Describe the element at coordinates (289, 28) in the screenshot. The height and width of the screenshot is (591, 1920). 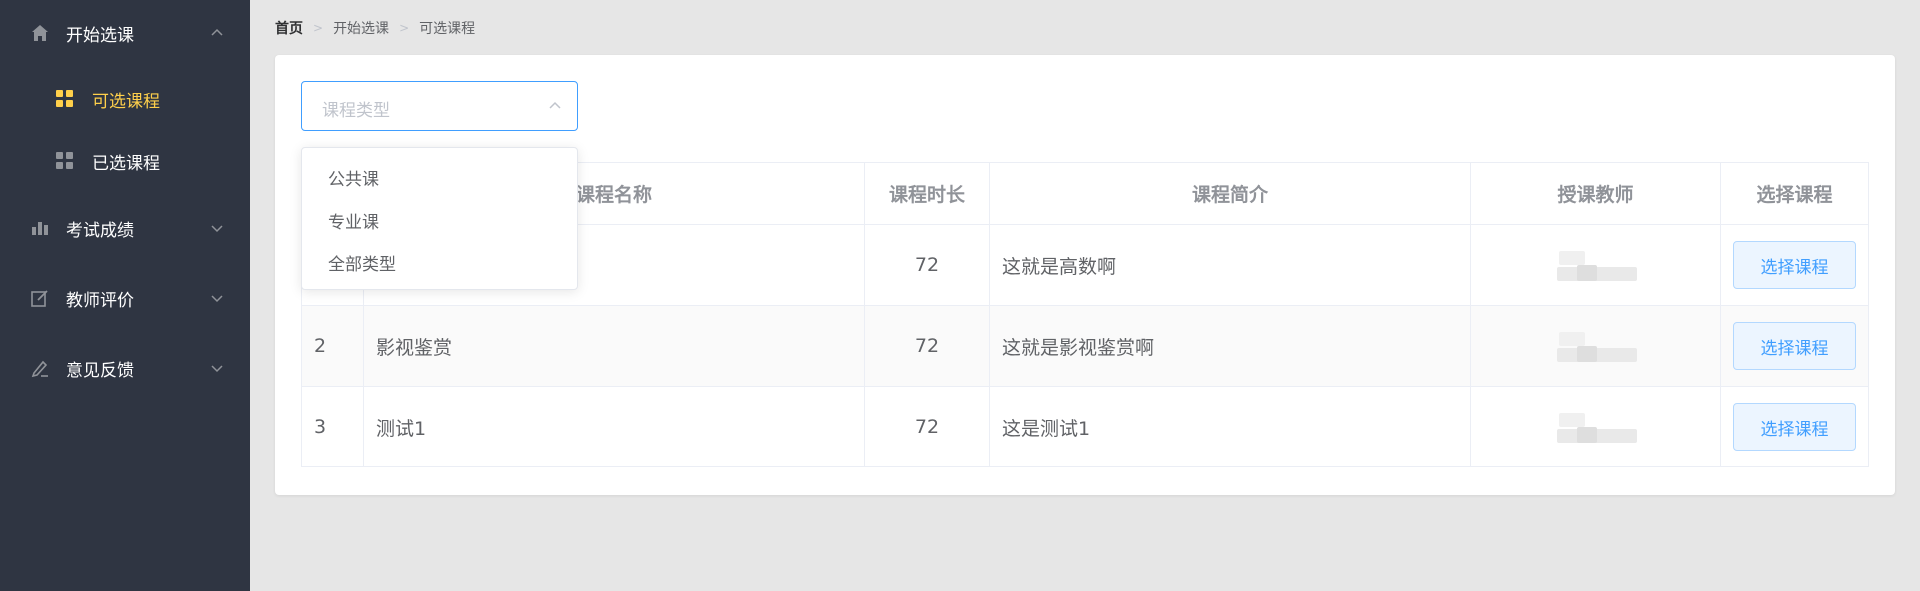
I see `breadcrumb-home: 首页` at that location.